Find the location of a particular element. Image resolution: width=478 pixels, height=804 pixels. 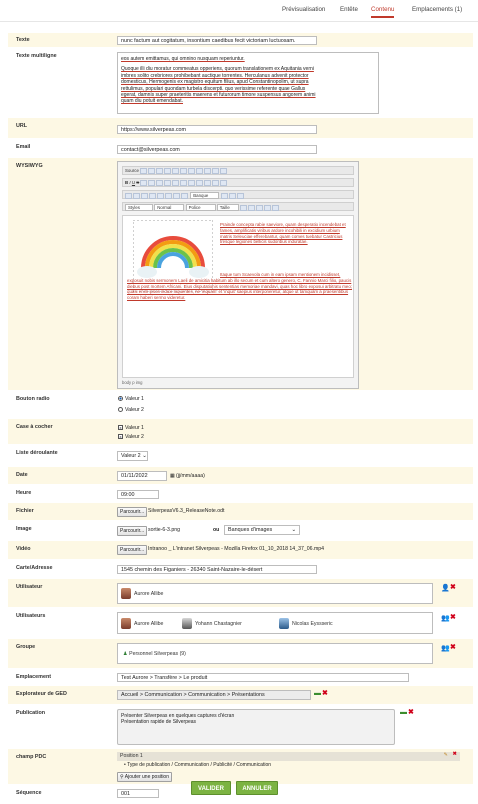

source-button: Source is located at coordinates (132, 170).